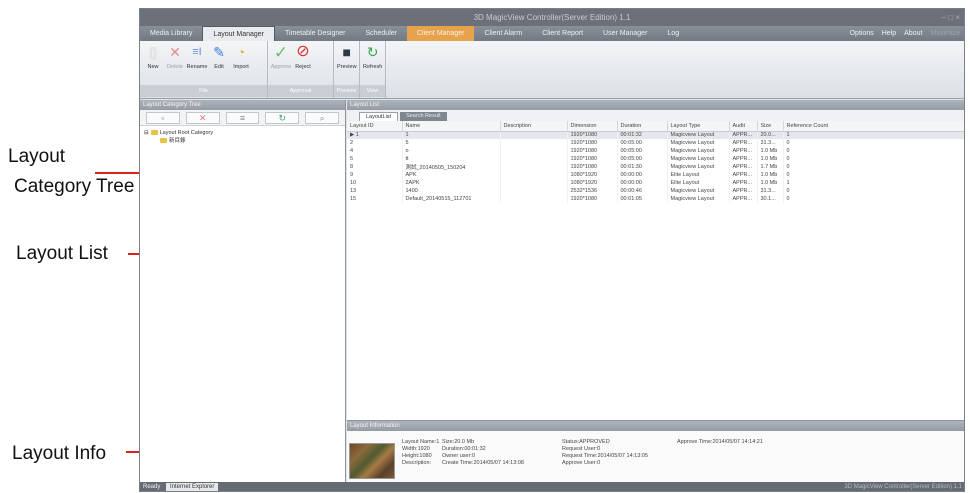  I want to click on search-category-icon: ⌕, so click(322, 118).